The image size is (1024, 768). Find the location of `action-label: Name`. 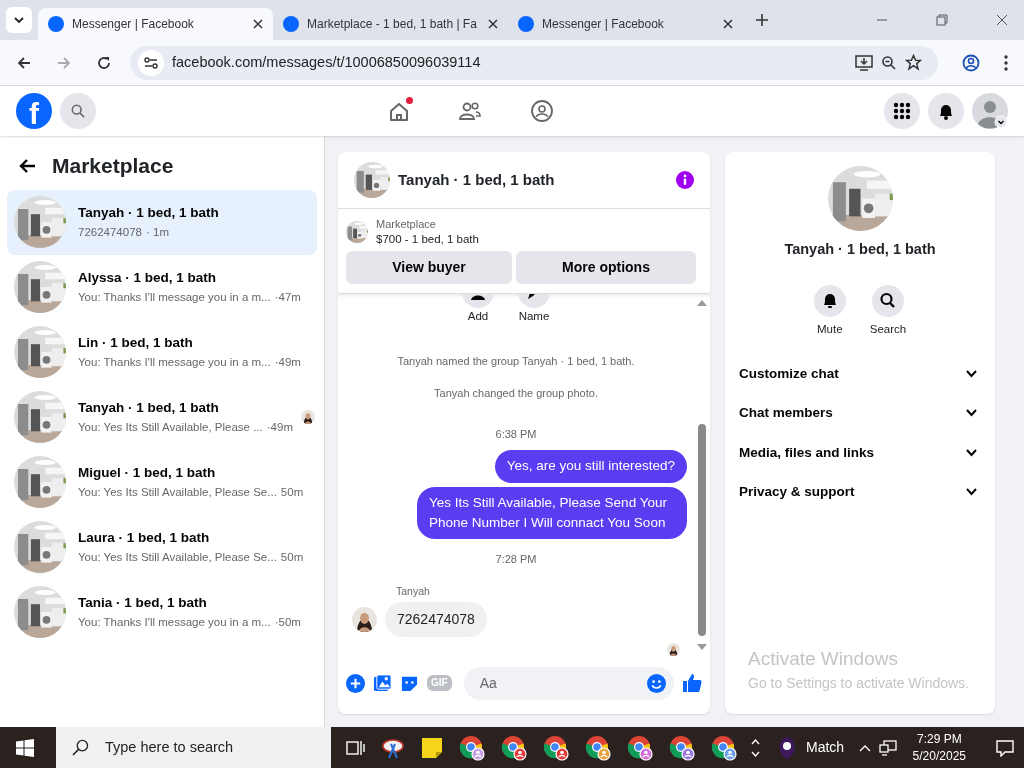

action-label: Name is located at coordinates (534, 317).